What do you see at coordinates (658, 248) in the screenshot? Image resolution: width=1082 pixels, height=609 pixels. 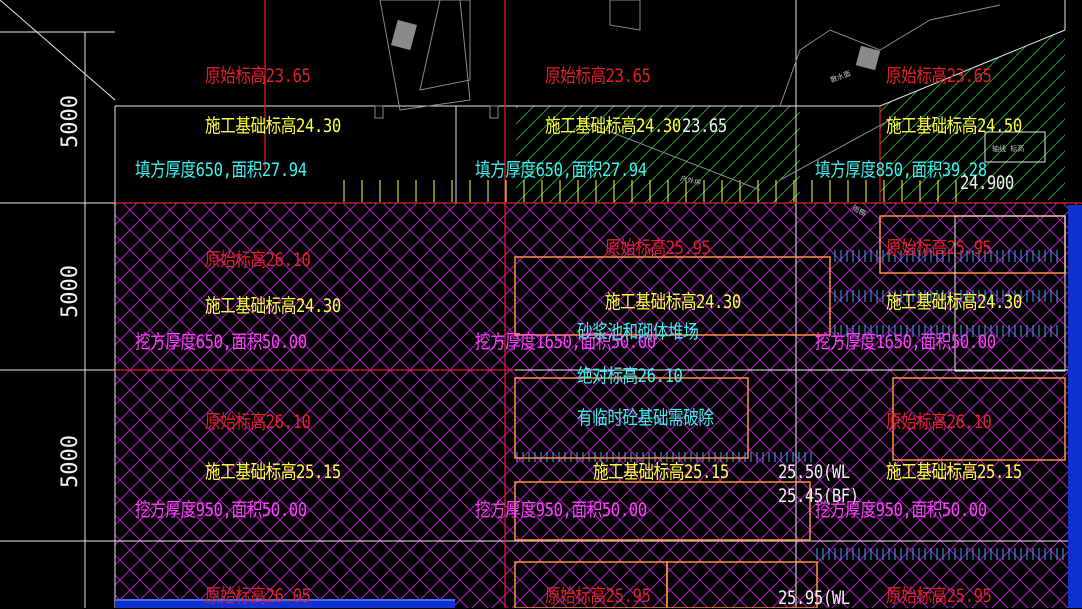 I see `r2c2-original-elevation: 原始标高25.95` at bounding box center [658, 248].